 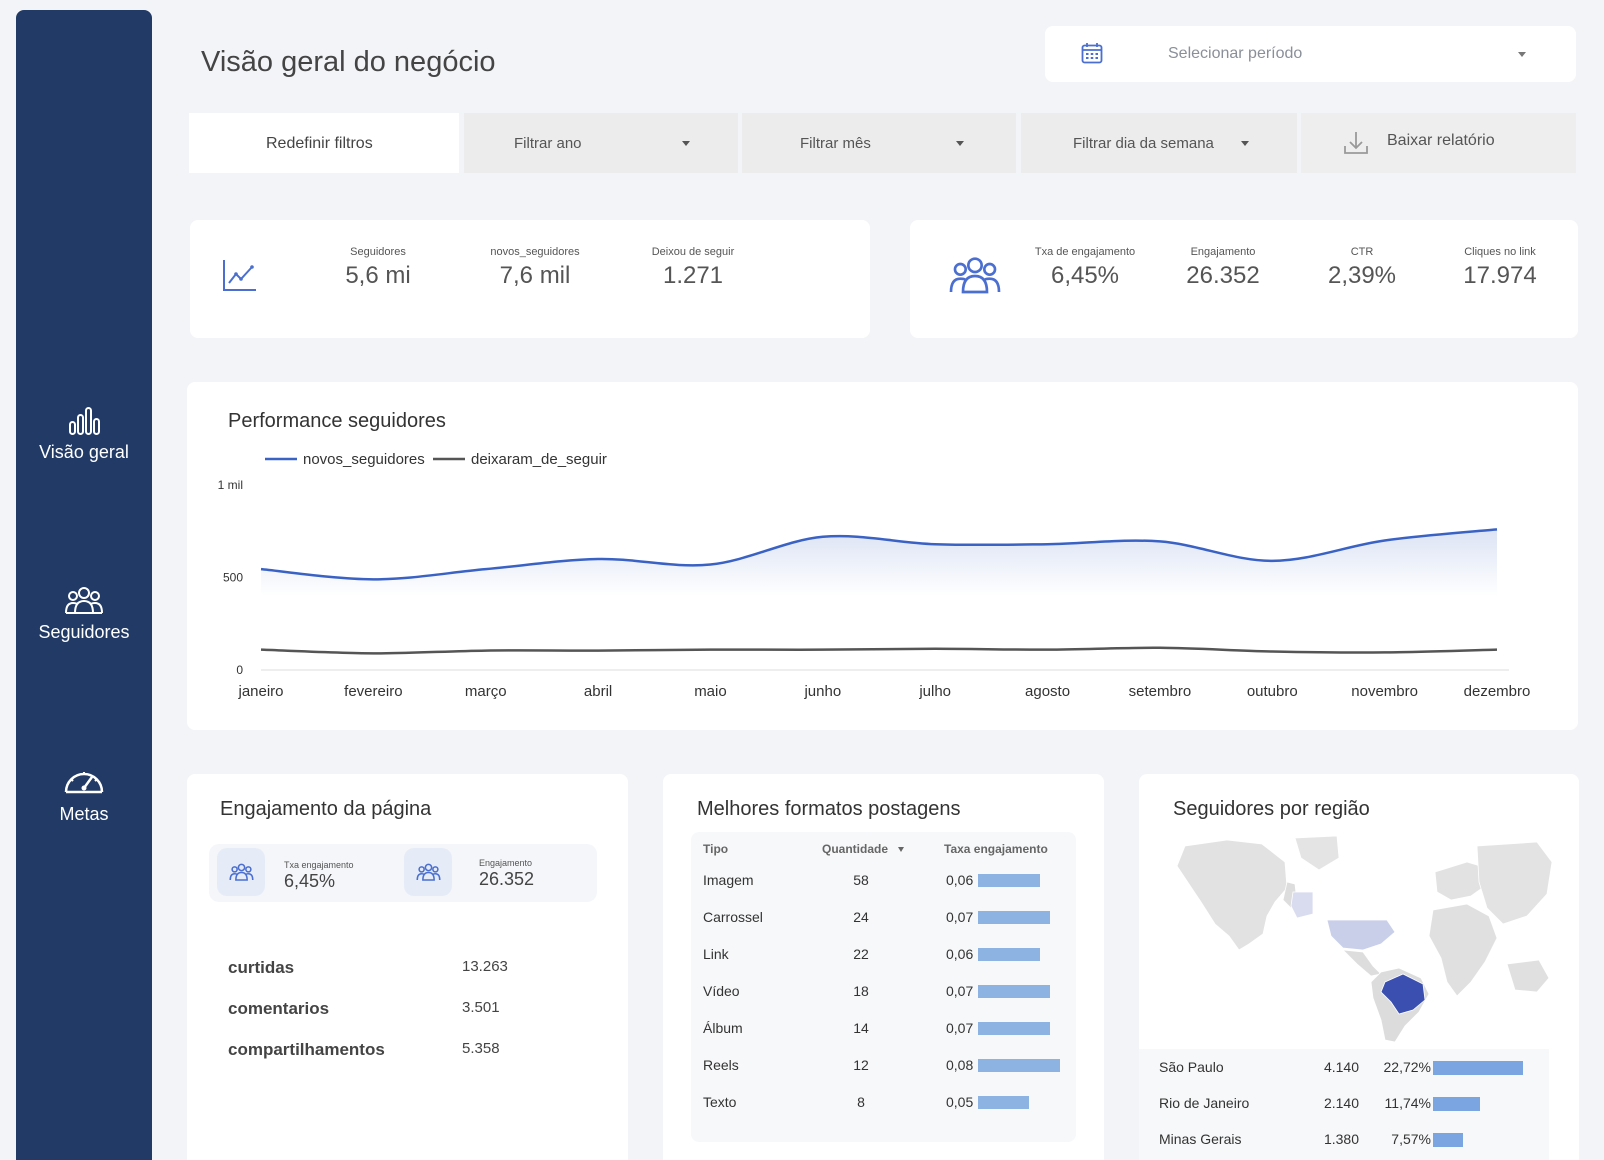 I want to click on col-header-qty: Quantidade, so click(x=855, y=849).